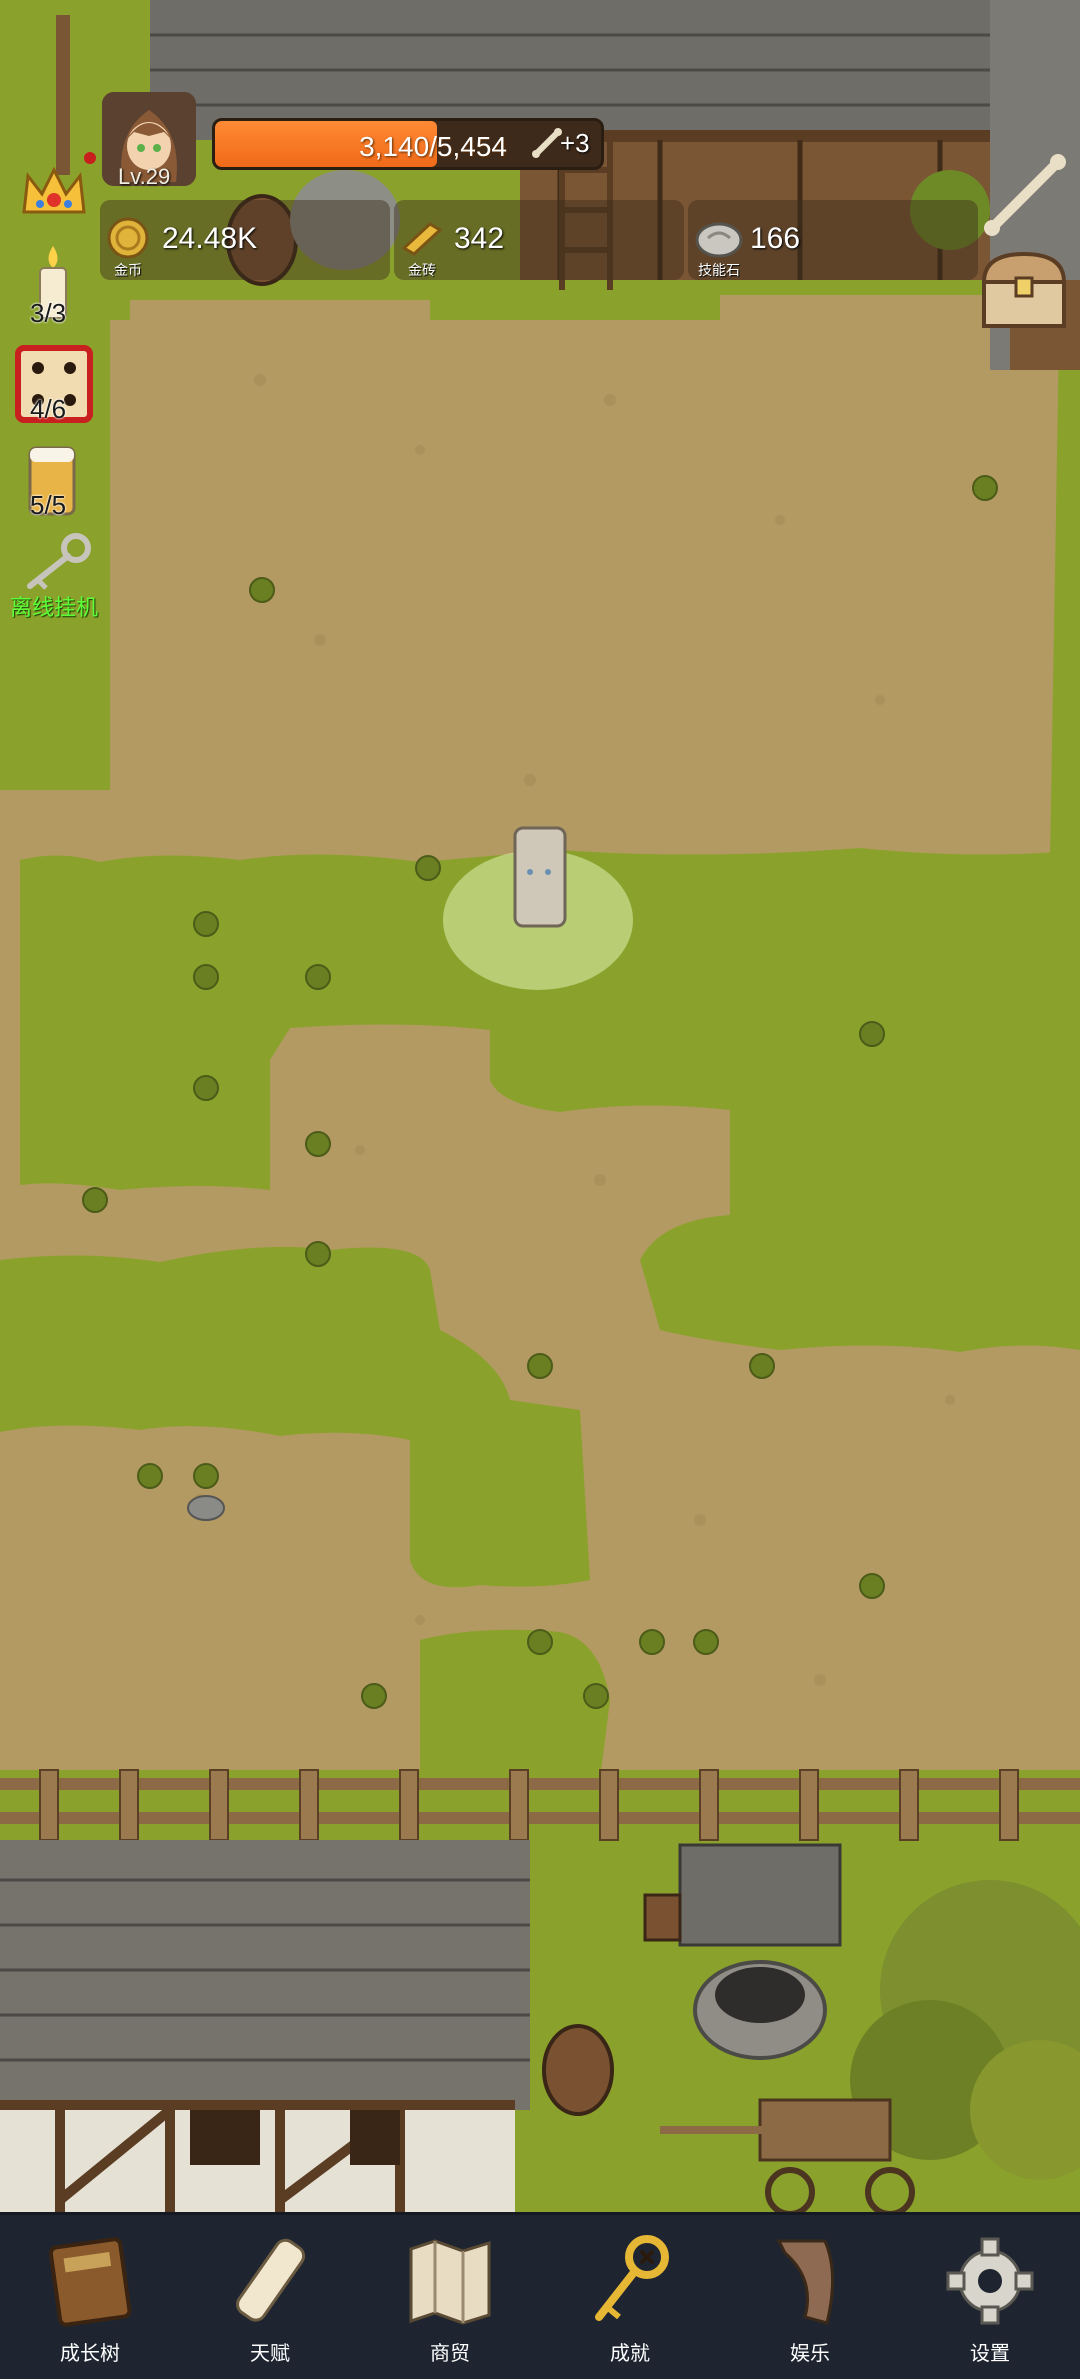 This screenshot has width=1080, height=2379. I want to click on gold-label: 金币, so click(128, 270).